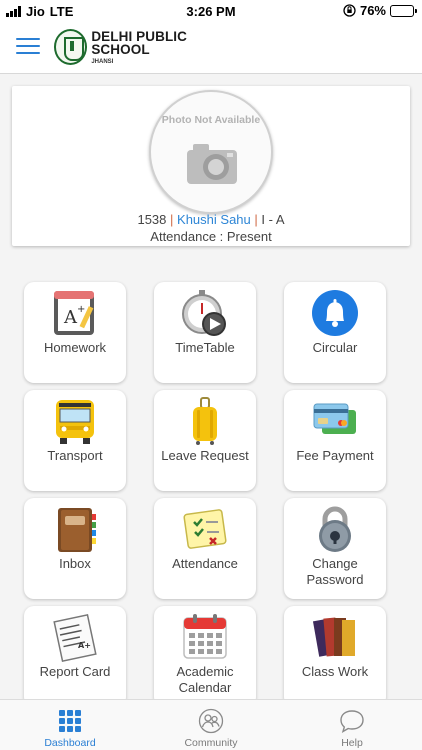  What do you see at coordinates (273, 219) in the screenshot?
I see `class-section: I - A` at bounding box center [273, 219].